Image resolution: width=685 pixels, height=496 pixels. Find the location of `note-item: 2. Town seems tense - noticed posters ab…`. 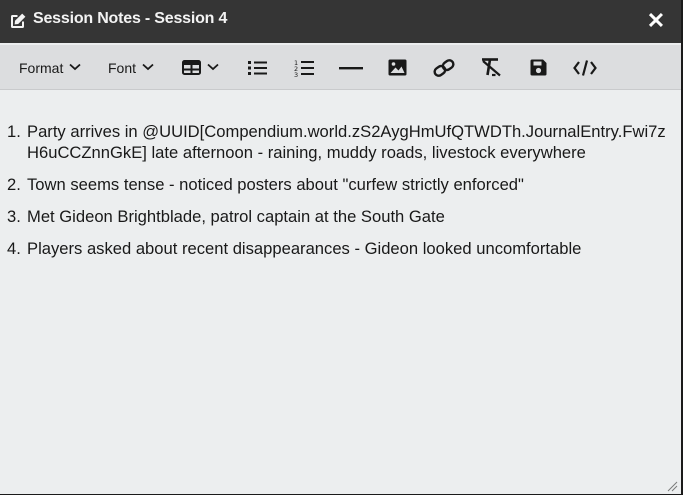

note-item: 2. Town seems tense - noticed posters ab… is located at coordinates (339, 184).